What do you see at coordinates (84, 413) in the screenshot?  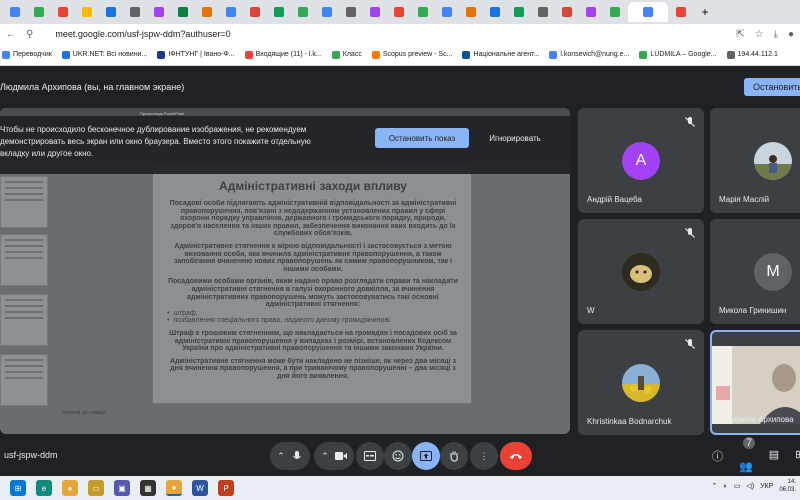 I see `slide-notes: Нотатки до слайда` at bounding box center [84, 413].